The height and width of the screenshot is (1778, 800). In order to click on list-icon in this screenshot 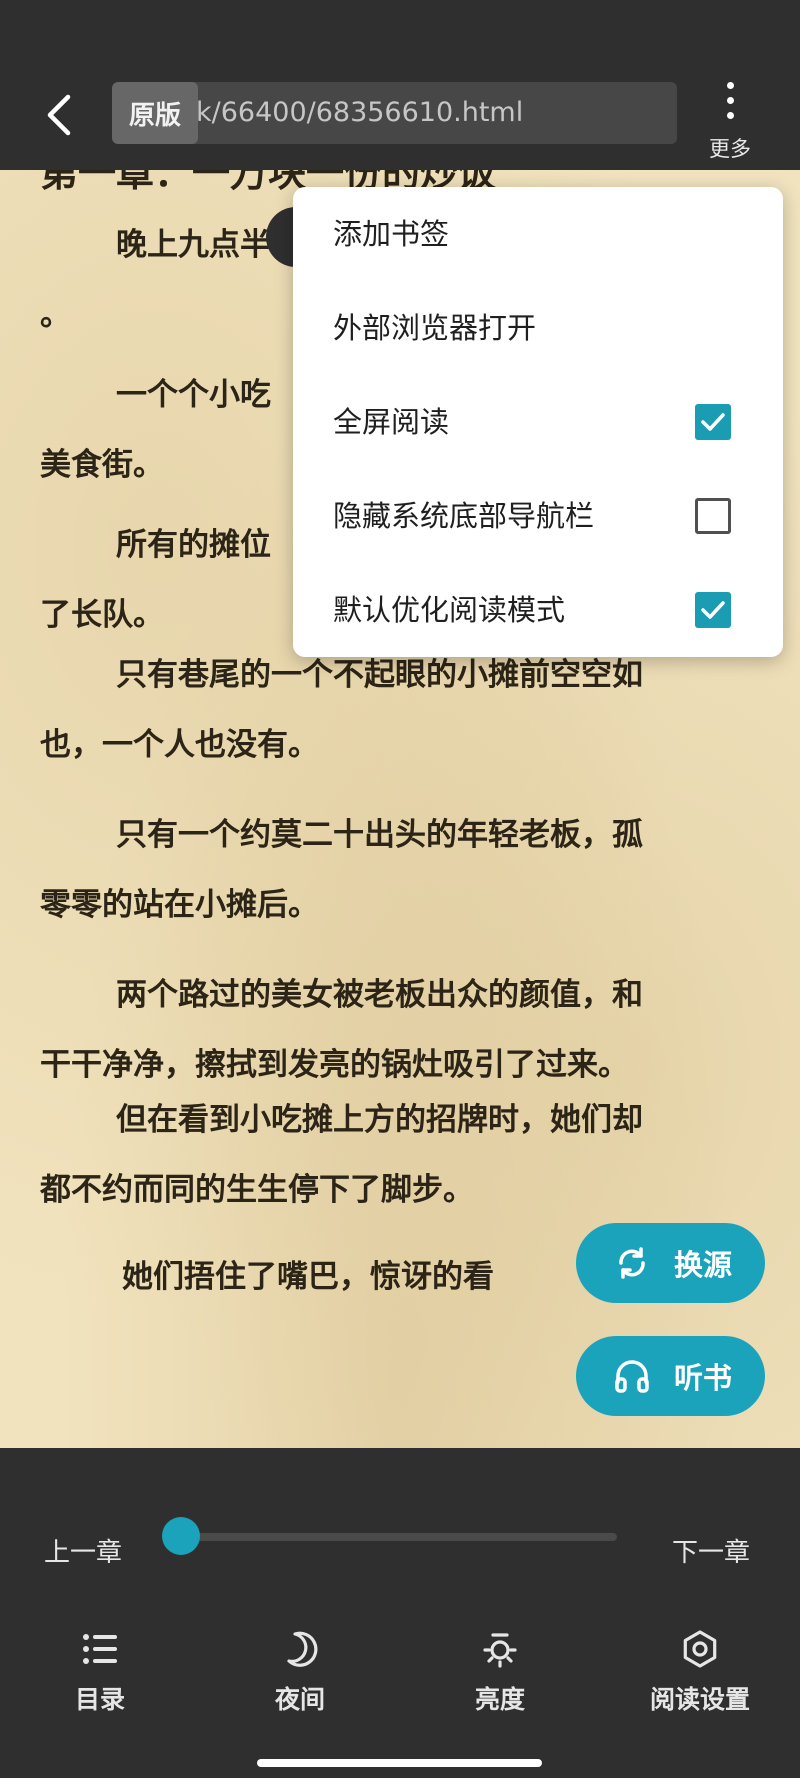, I will do `click(100, 1649)`.